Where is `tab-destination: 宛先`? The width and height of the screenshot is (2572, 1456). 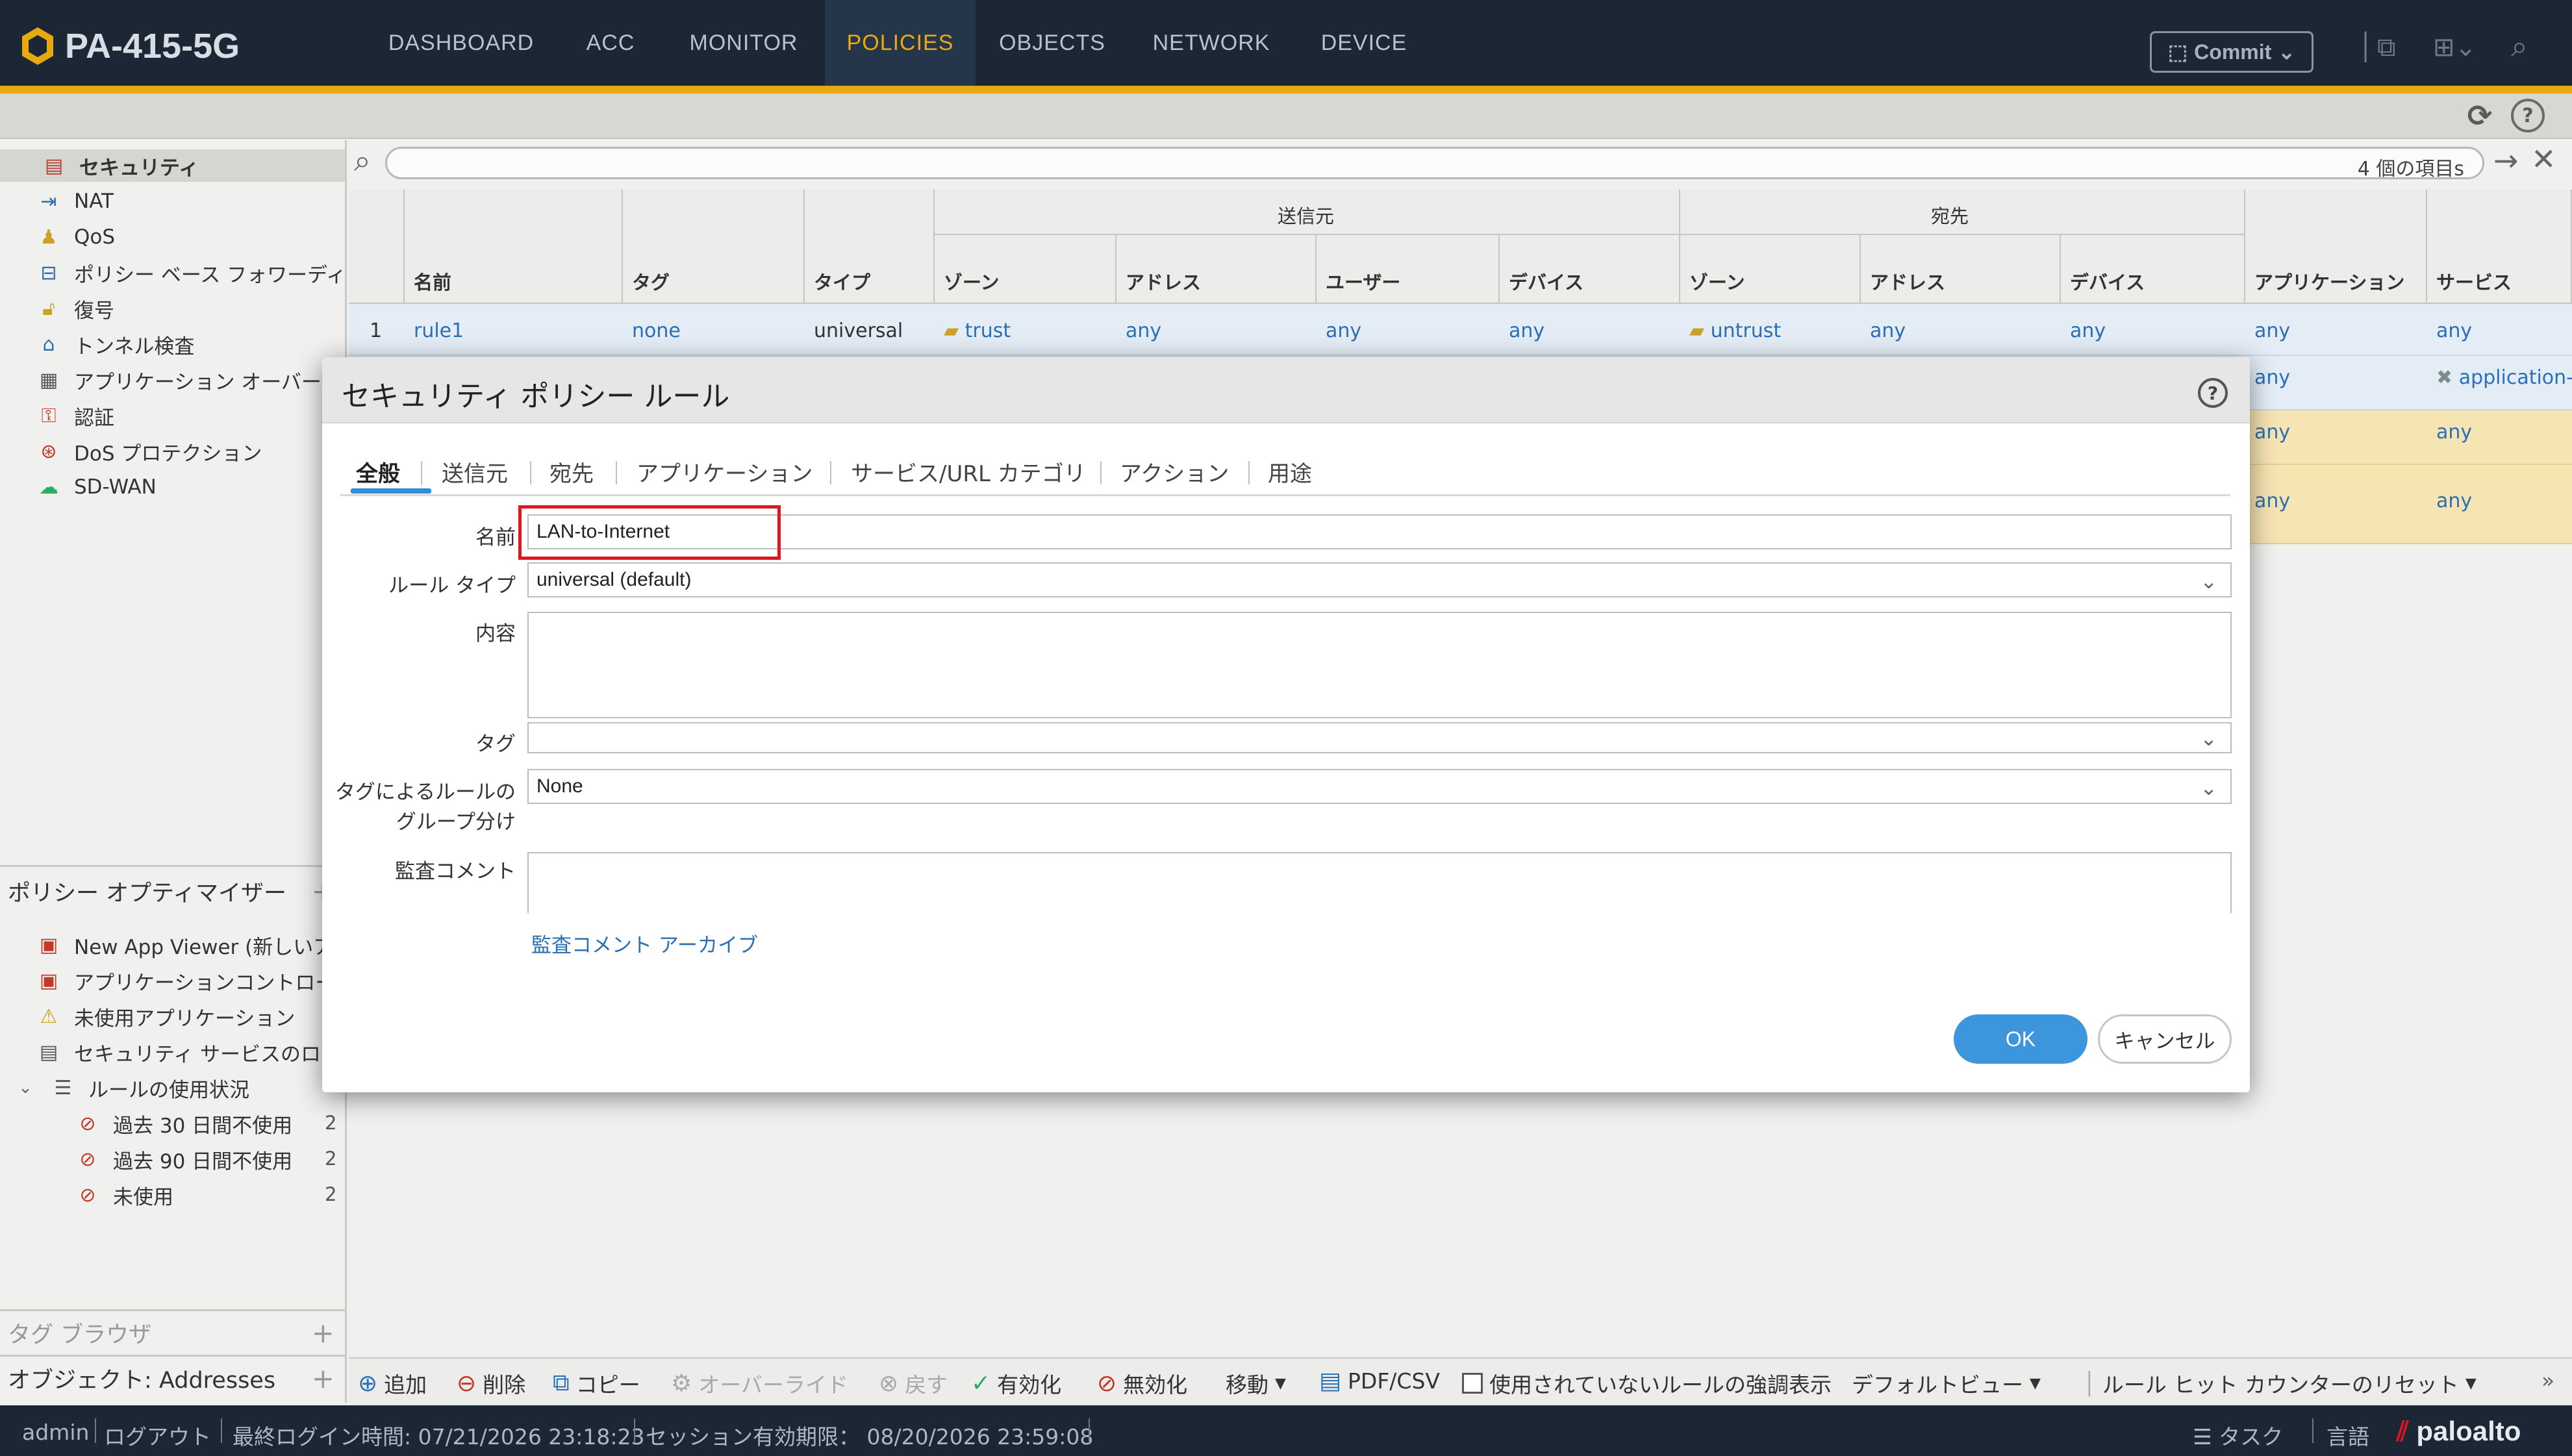 tab-destination: 宛先 is located at coordinates (571, 472).